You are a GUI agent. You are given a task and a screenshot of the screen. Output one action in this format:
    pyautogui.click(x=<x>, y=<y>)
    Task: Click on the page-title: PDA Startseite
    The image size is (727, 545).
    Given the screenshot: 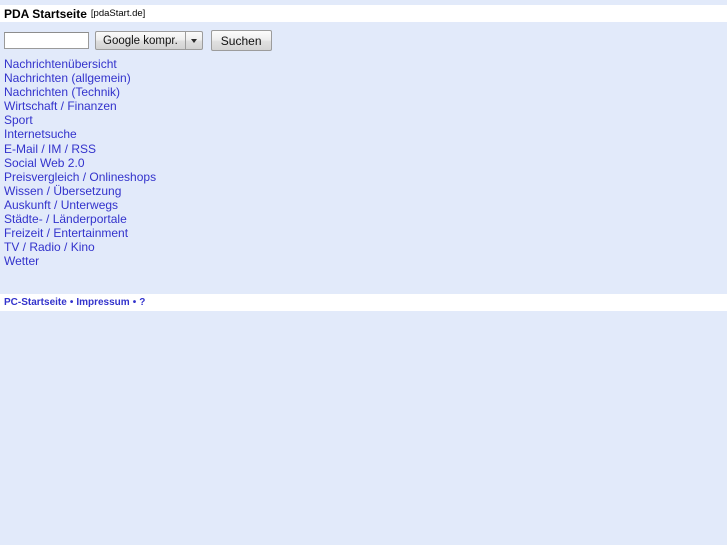 What is the action you would take?
    pyautogui.click(x=45, y=13)
    